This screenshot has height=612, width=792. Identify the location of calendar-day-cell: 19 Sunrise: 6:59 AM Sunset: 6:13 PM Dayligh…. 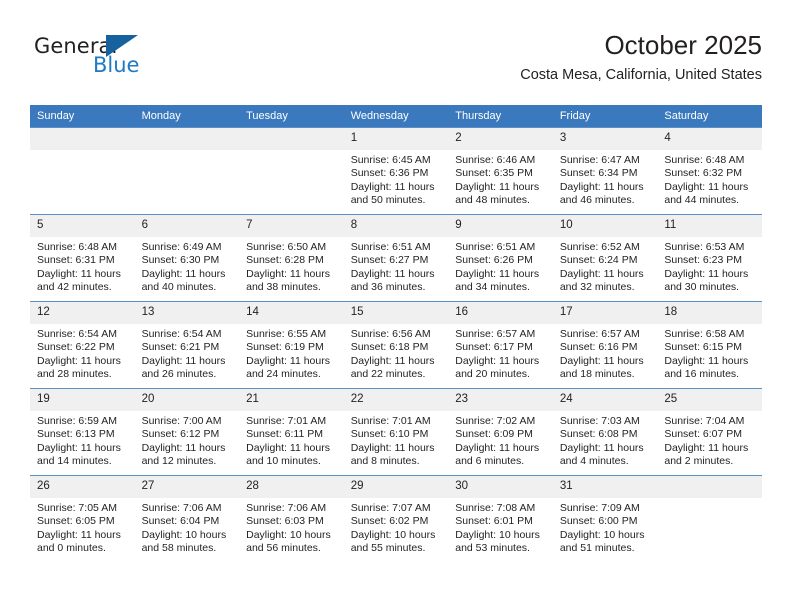
(82, 432).